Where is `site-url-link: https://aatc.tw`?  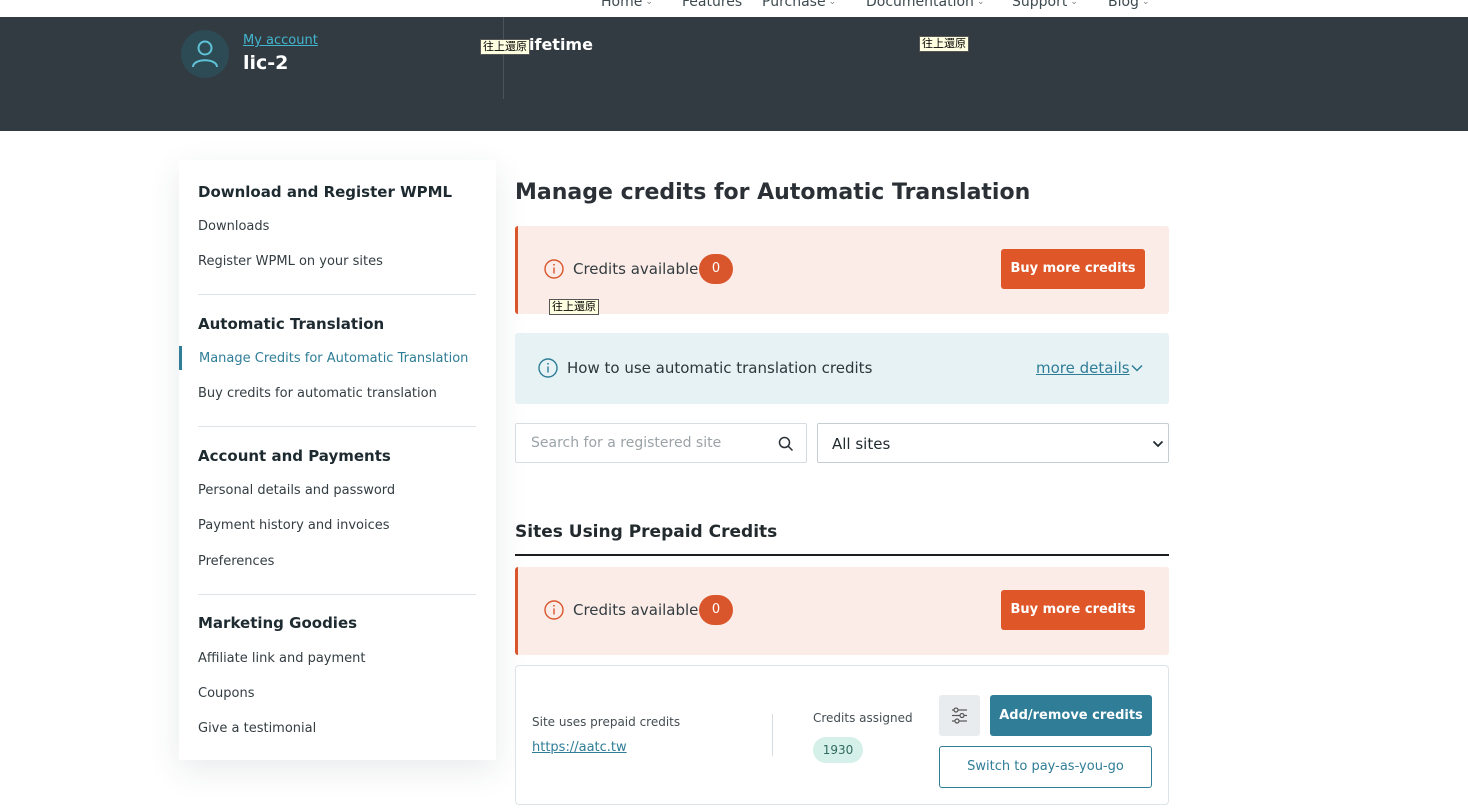 site-url-link: https://aatc.tw is located at coordinates (579, 747).